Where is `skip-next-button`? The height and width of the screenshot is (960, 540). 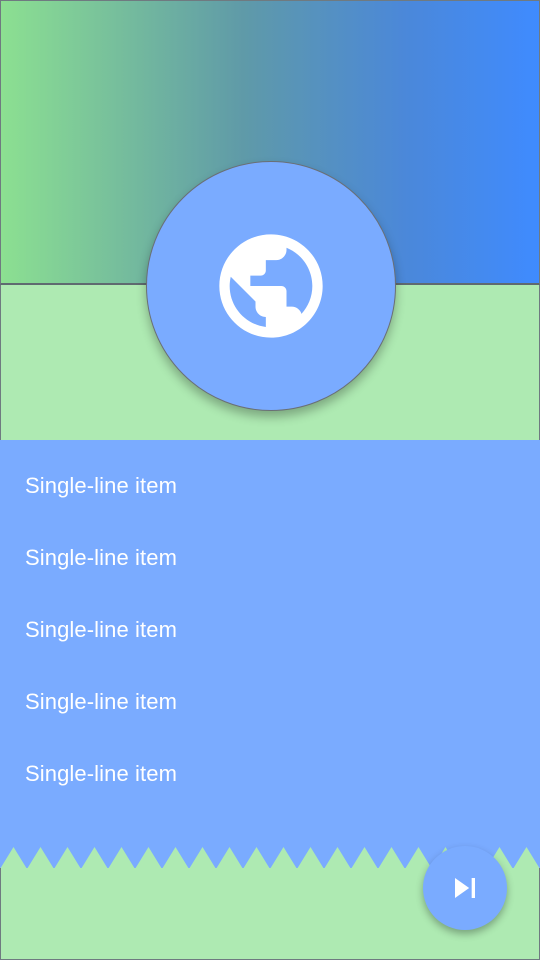
skip-next-button is located at coordinates (465, 888).